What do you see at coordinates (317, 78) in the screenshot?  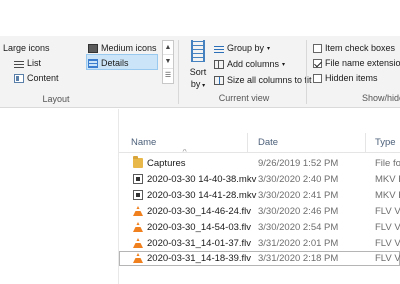 I see `hidden-items-checkbox` at bounding box center [317, 78].